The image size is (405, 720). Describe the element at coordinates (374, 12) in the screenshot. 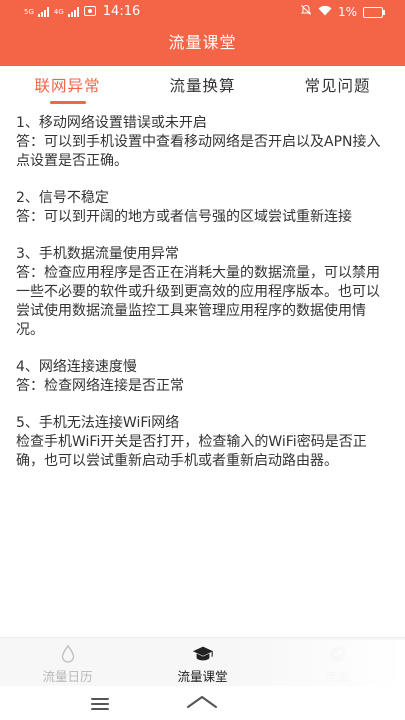

I see `battery-icon` at that location.